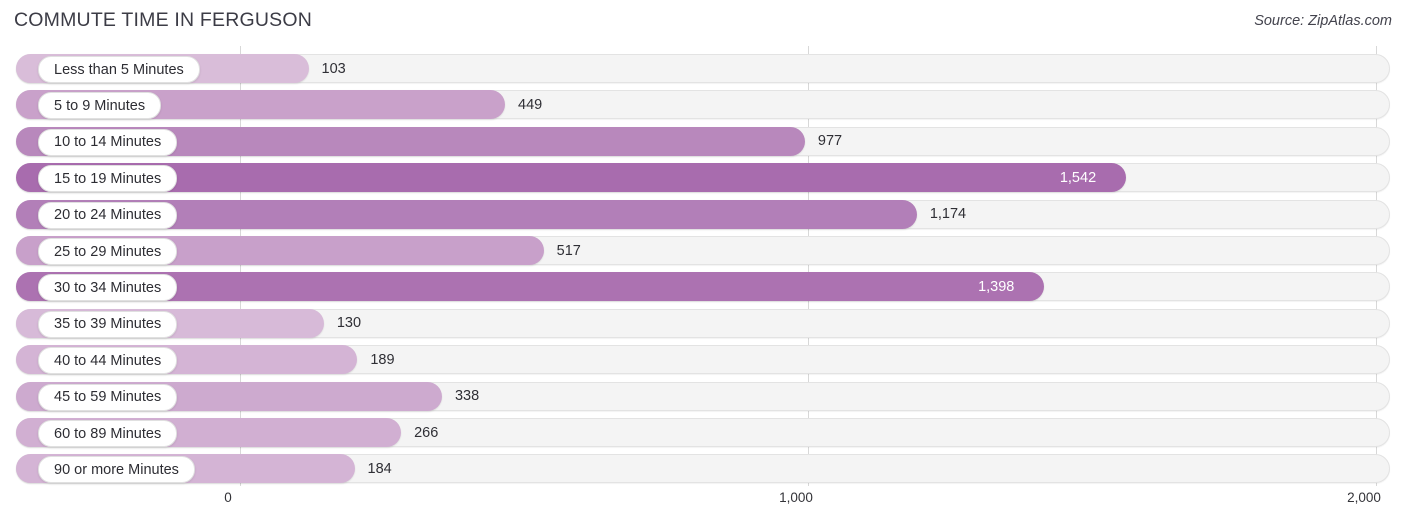 This screenshot has height=522, width=1406. I want to click on bar-row: 90 or more Minutes 184, so click(703, 469).